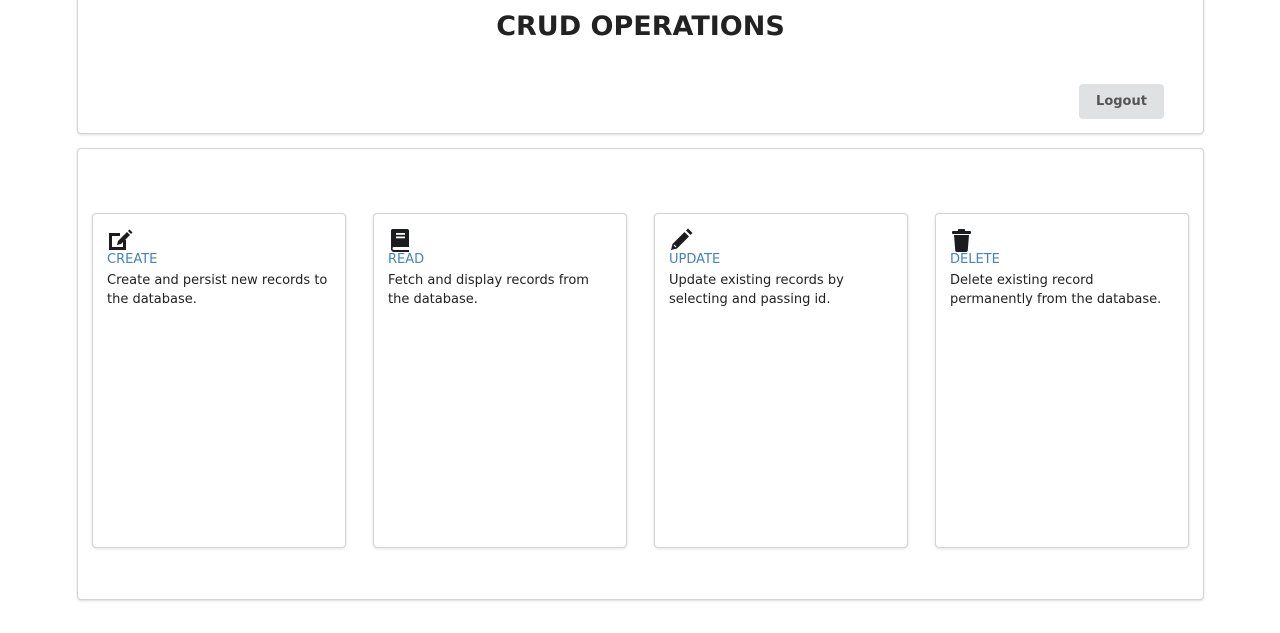  What do you see at coordinates (406, 259) in the screenshot?
I see `card-title: READ` at bounding box center [406, 259].